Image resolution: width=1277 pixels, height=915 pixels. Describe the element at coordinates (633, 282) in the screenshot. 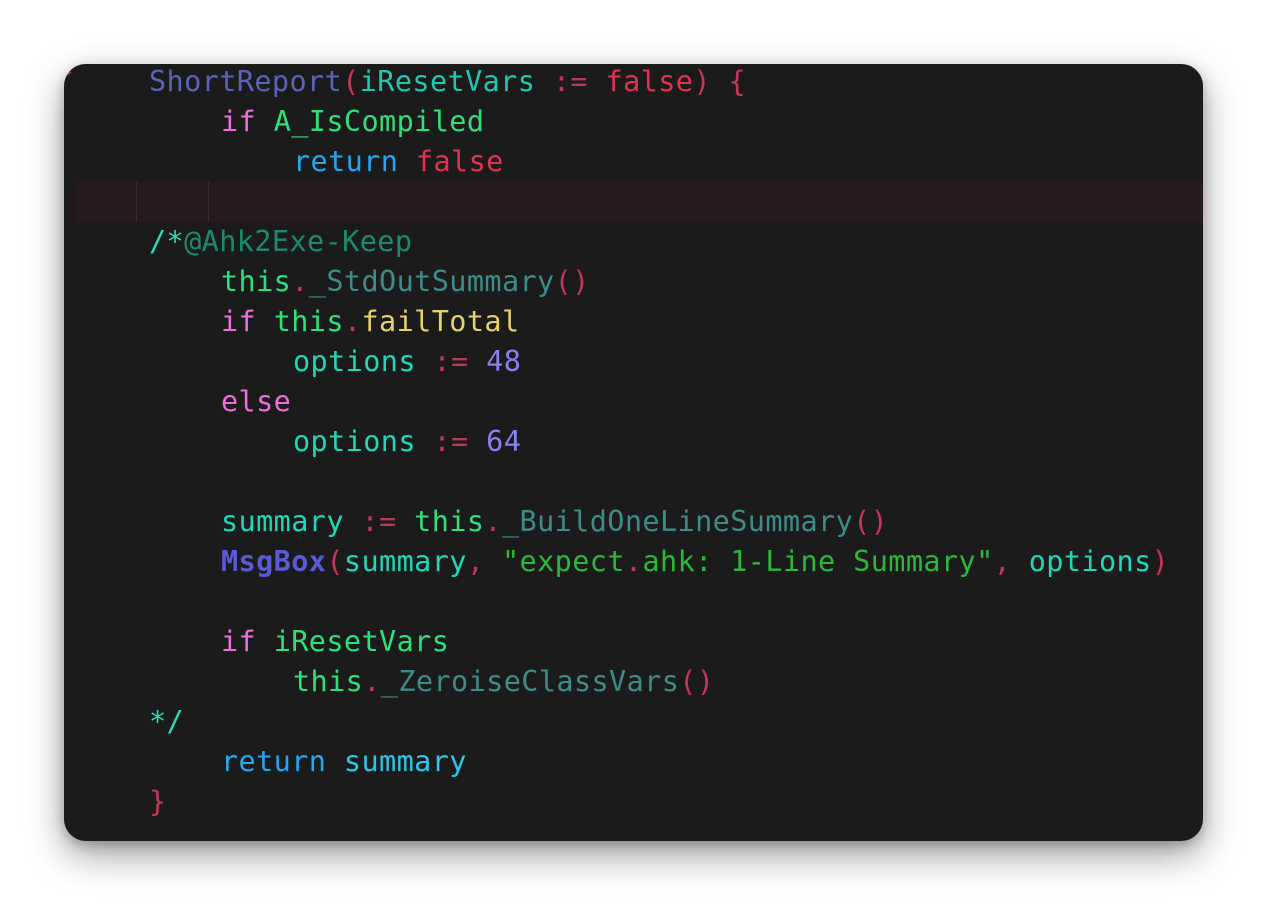

I see `code-line: this._StdOutSummary()` at that location.